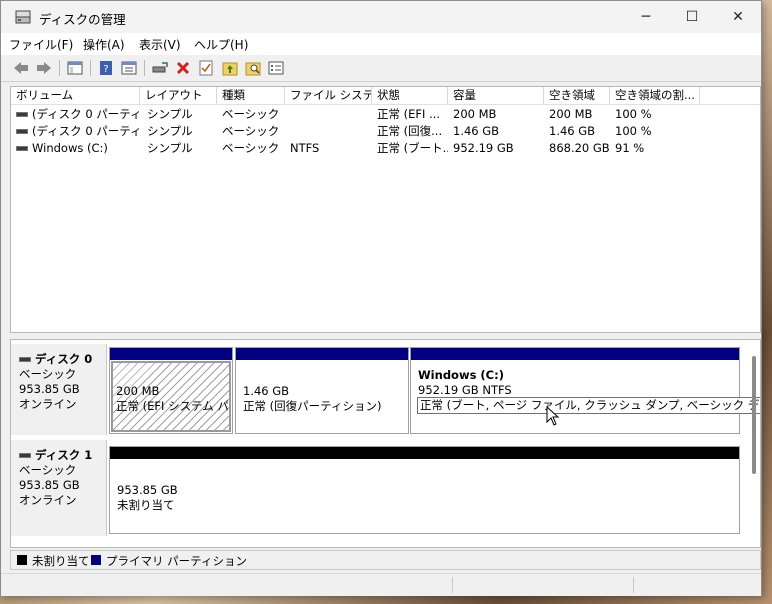  Describe the element at coordinates (424, 453) in the screenshot. I see `unallocated-bar` at that location.